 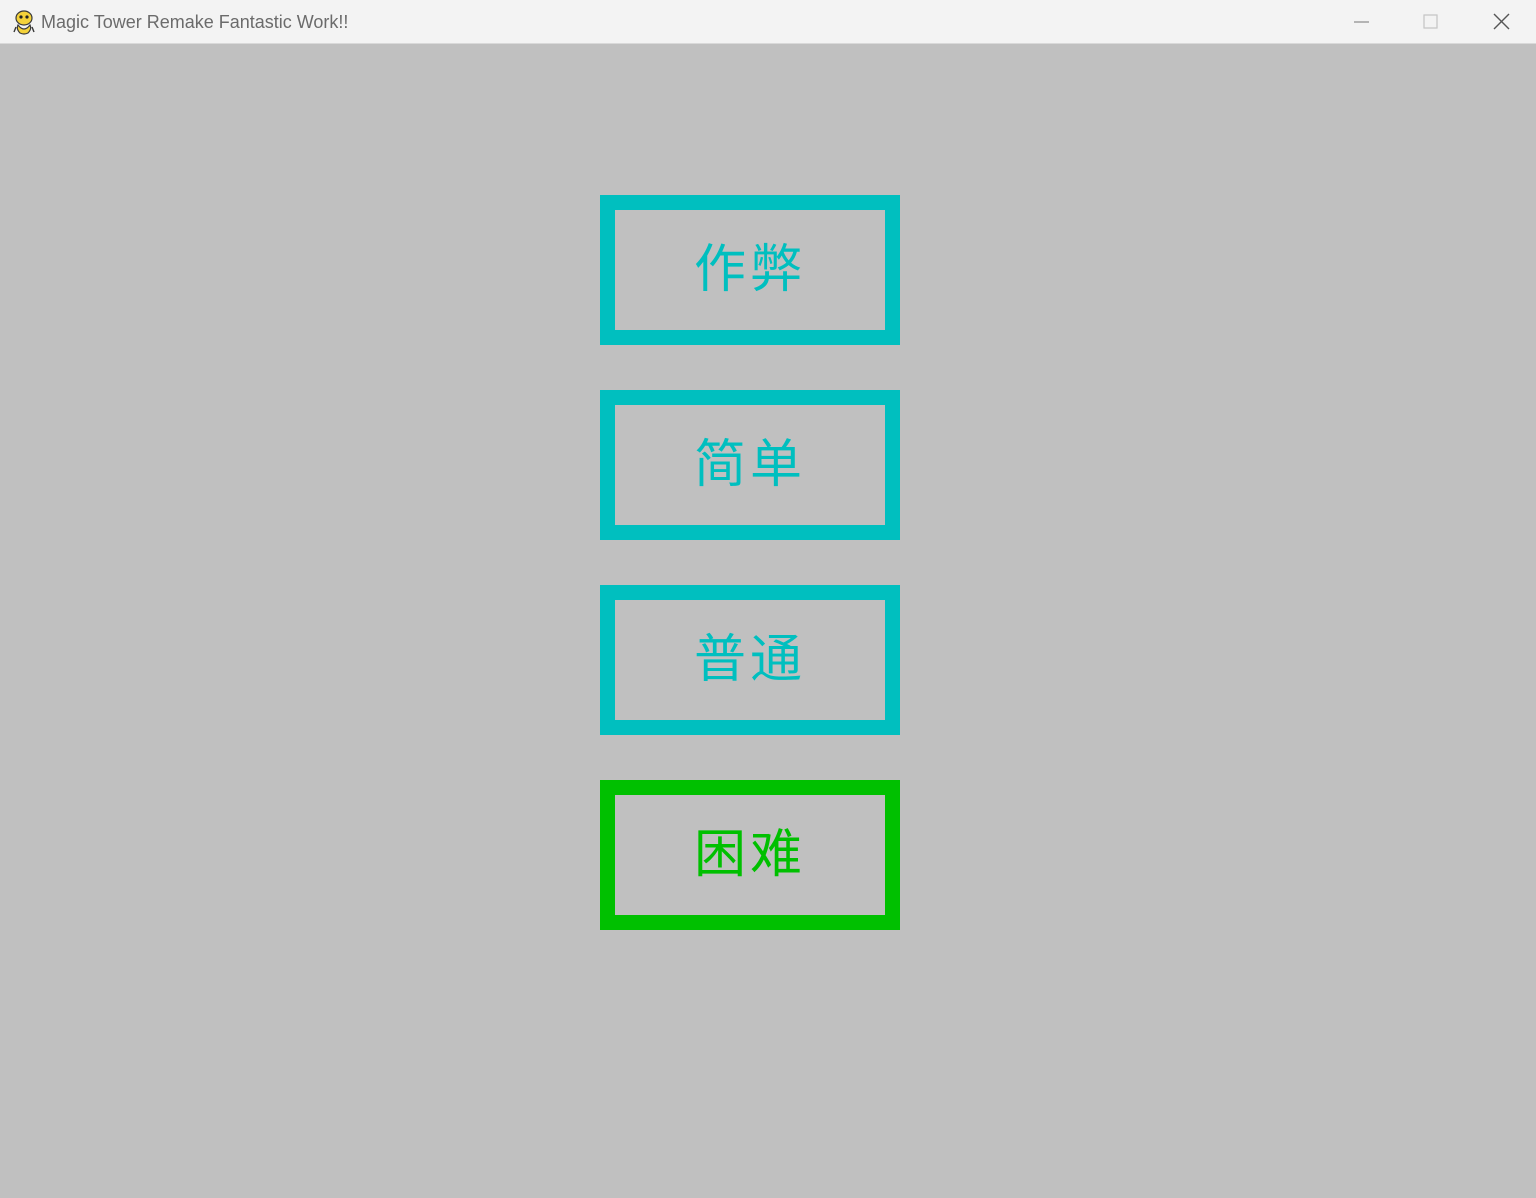 What do you see at coordinates (768, 22) in the screenshot?
I see `title-bar: Magic Tower Remake Fantastic Work!!` at bounding box center [768, 22].